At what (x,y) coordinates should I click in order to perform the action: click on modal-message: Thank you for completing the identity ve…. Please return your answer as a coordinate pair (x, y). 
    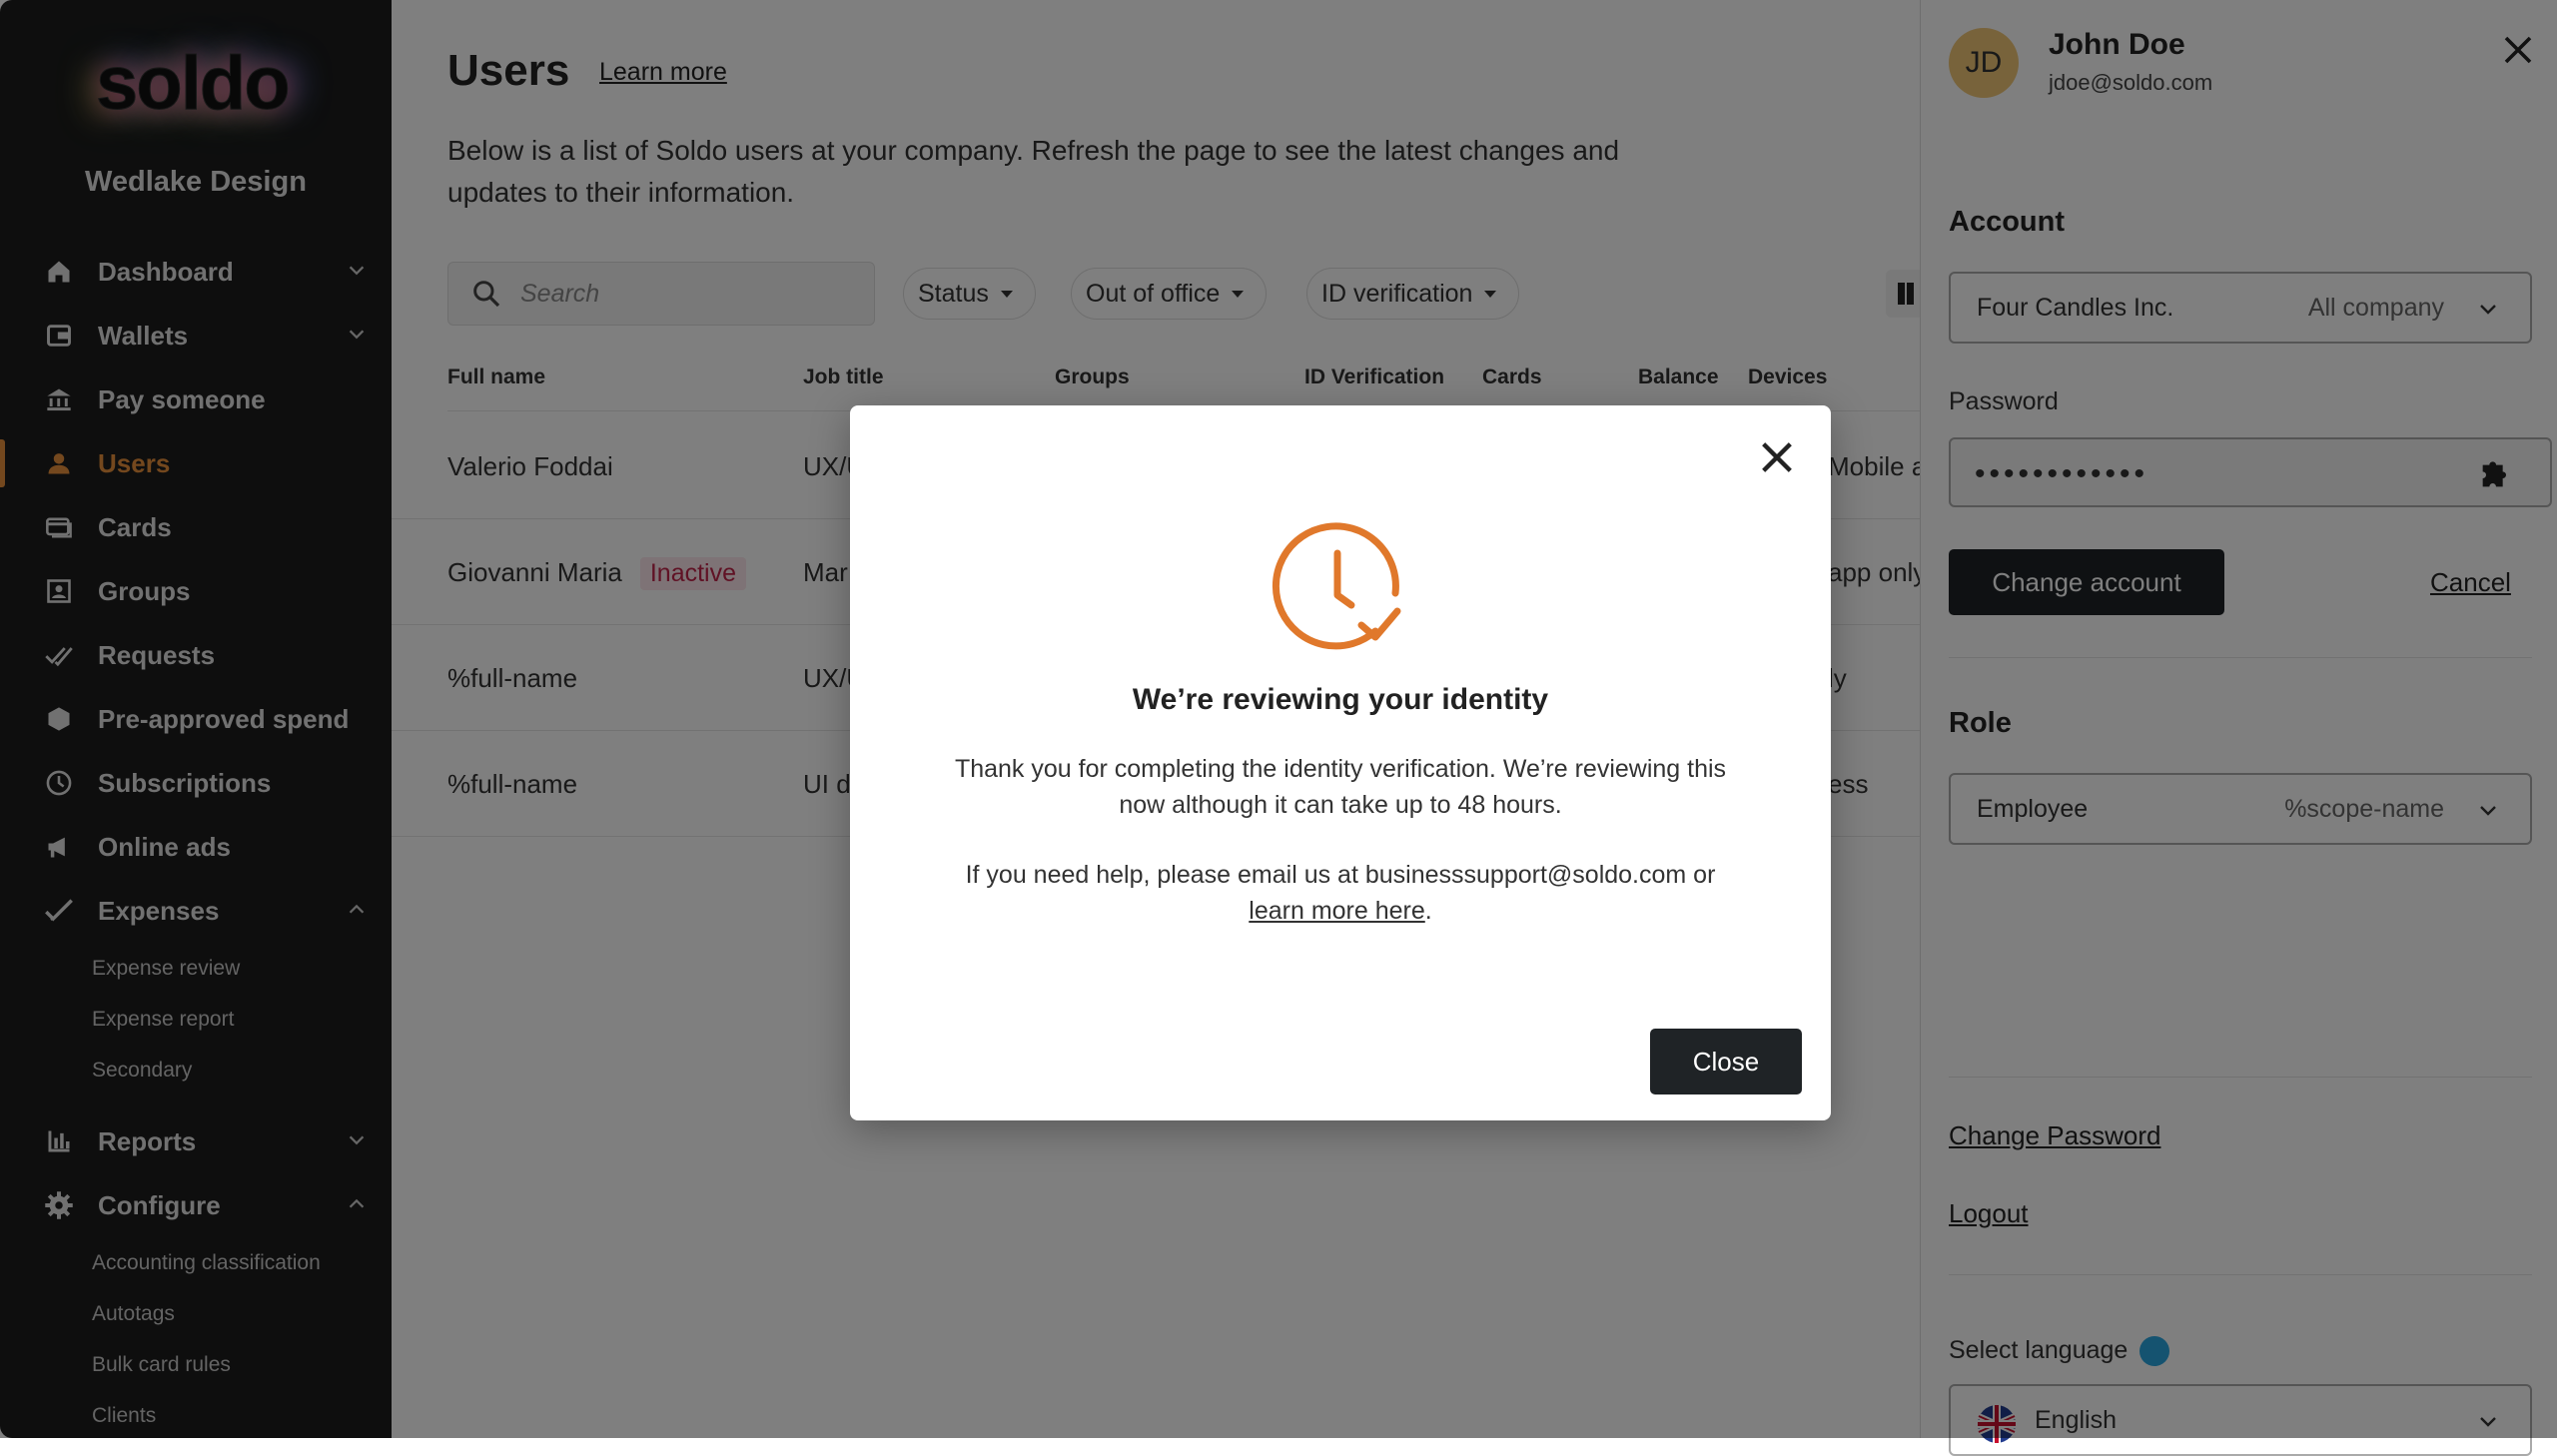
    Looking at the image, I should click on (1340, 787).